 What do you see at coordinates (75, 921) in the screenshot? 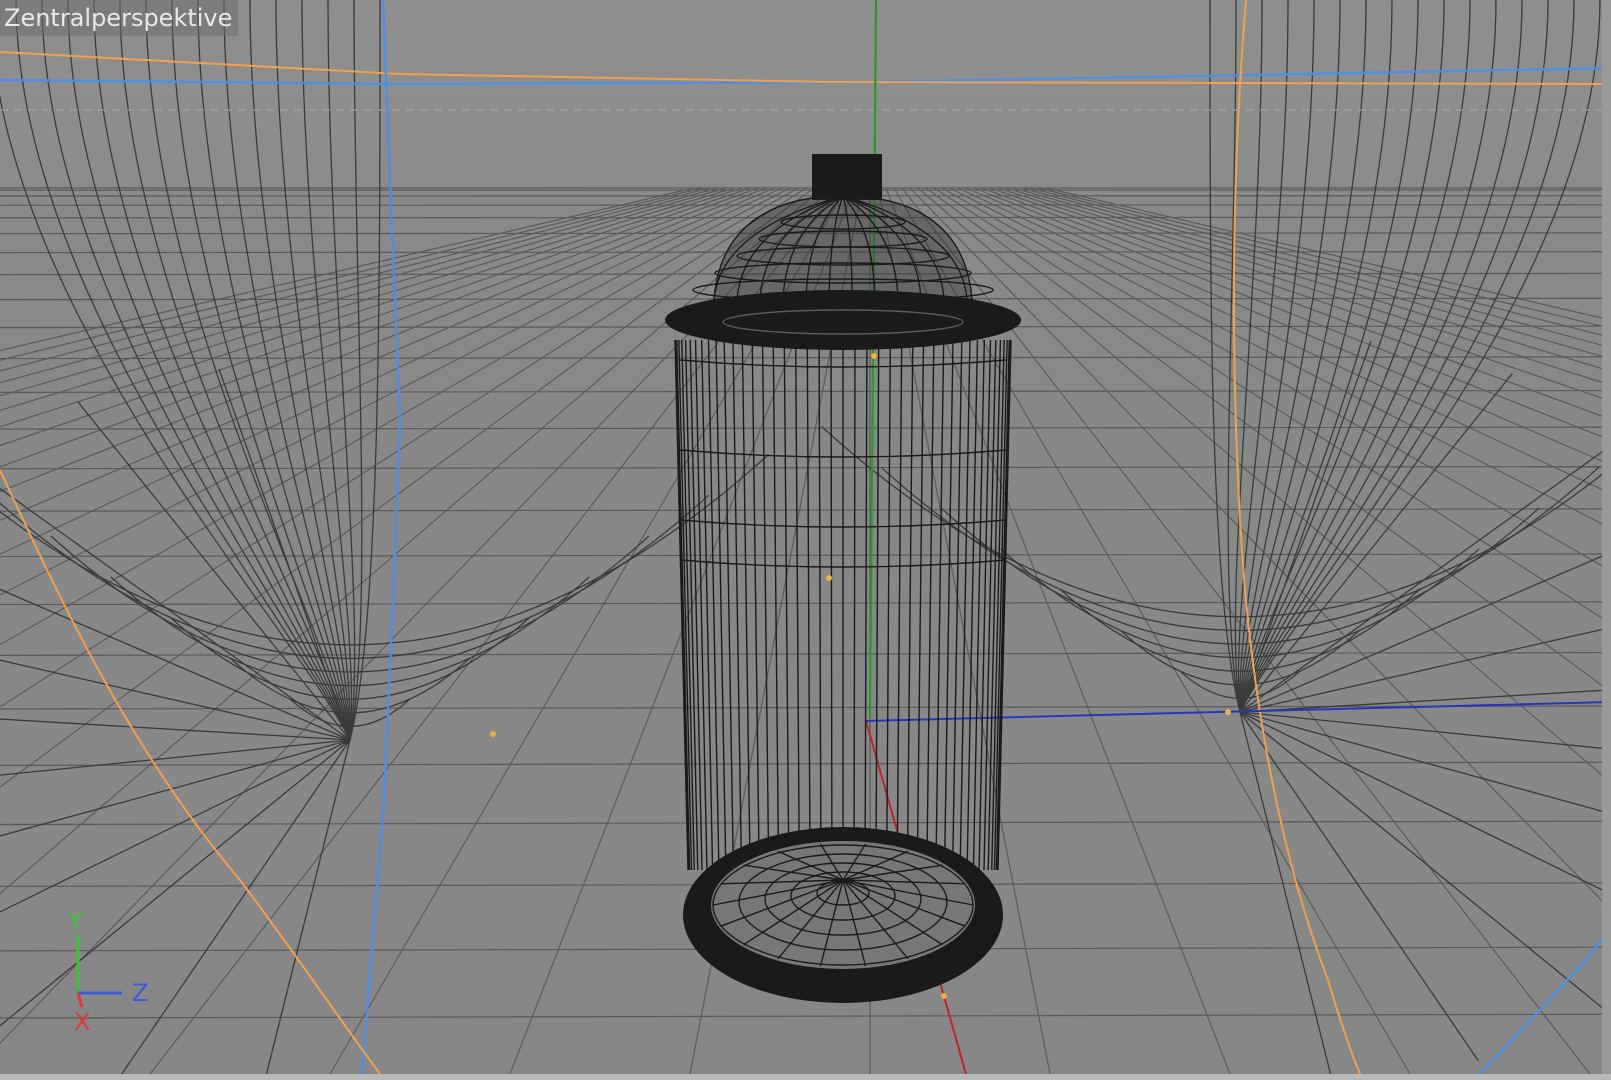
I see `axis-gizmo-y-label: Y` at bounding box center [75, 921].